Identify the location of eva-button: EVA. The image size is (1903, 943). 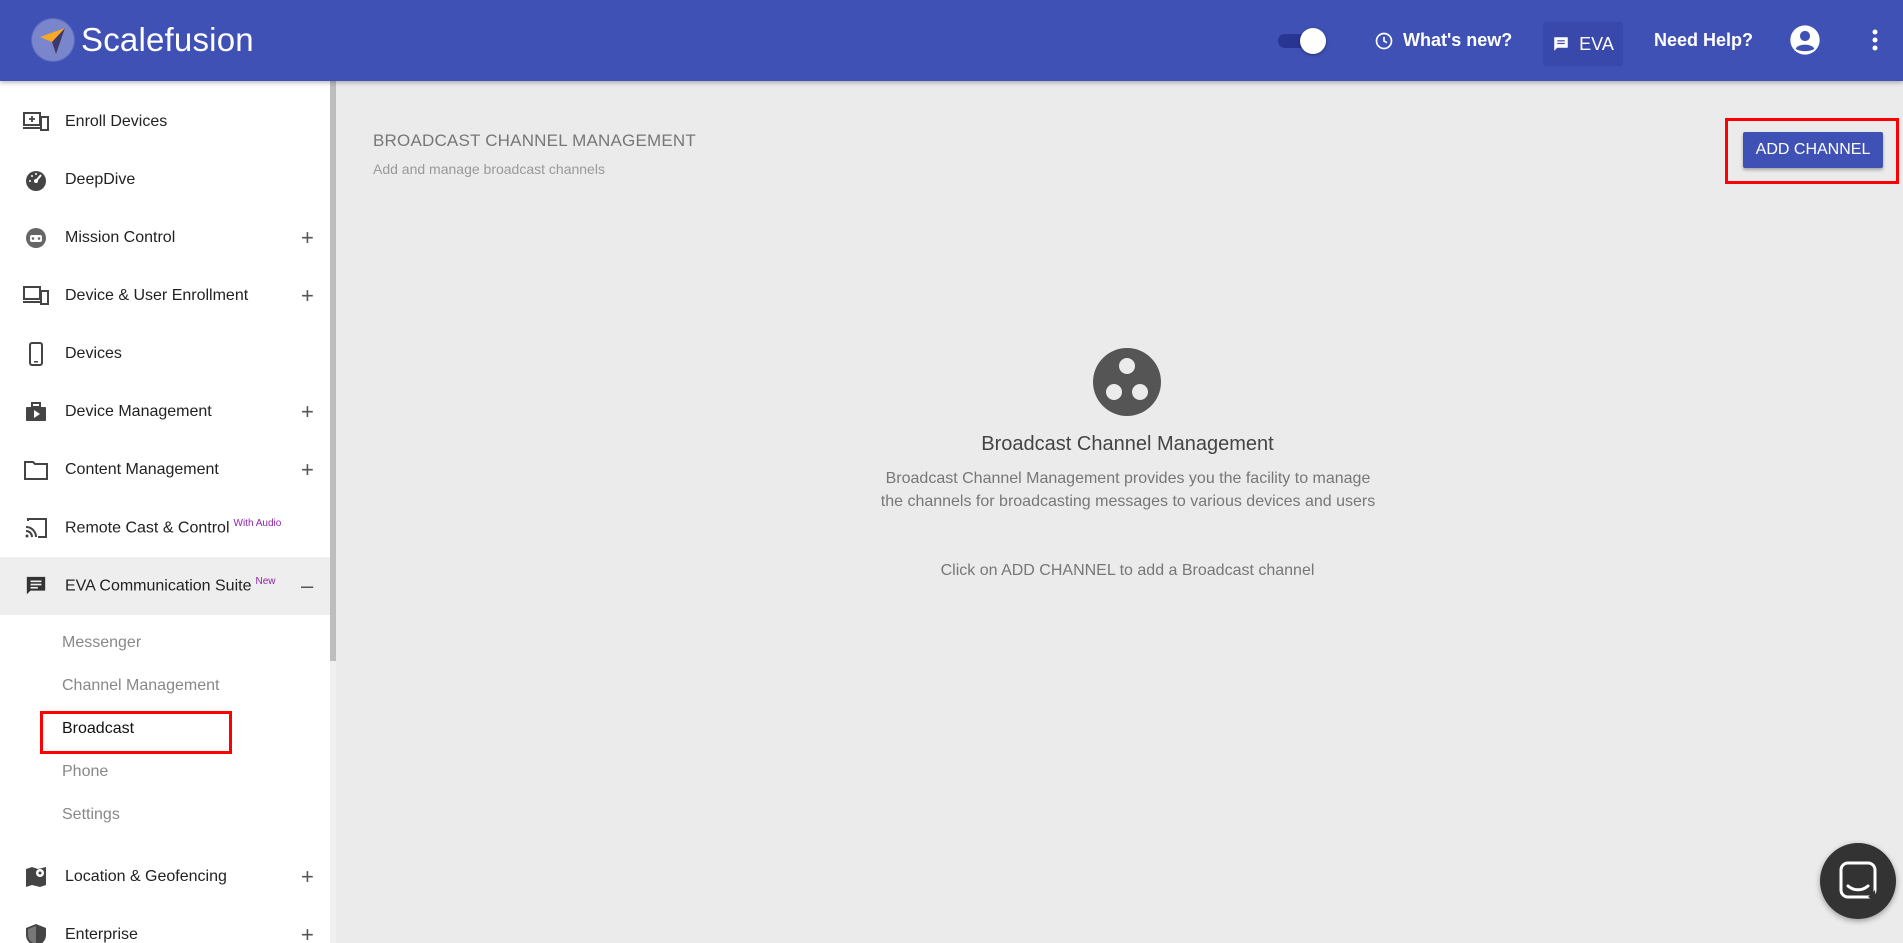
(1583, 44).